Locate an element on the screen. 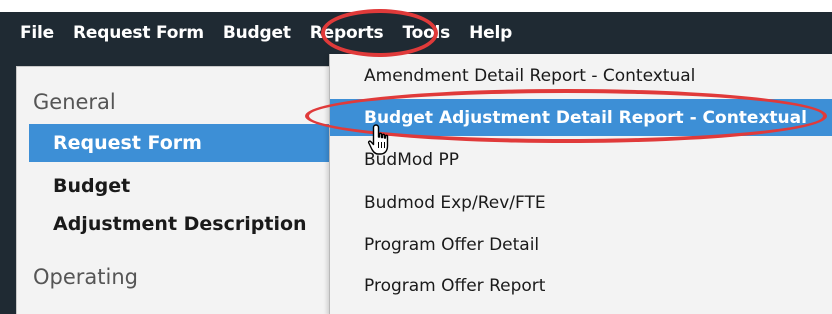  menu-help: Help is located at coordinates (490, 33).